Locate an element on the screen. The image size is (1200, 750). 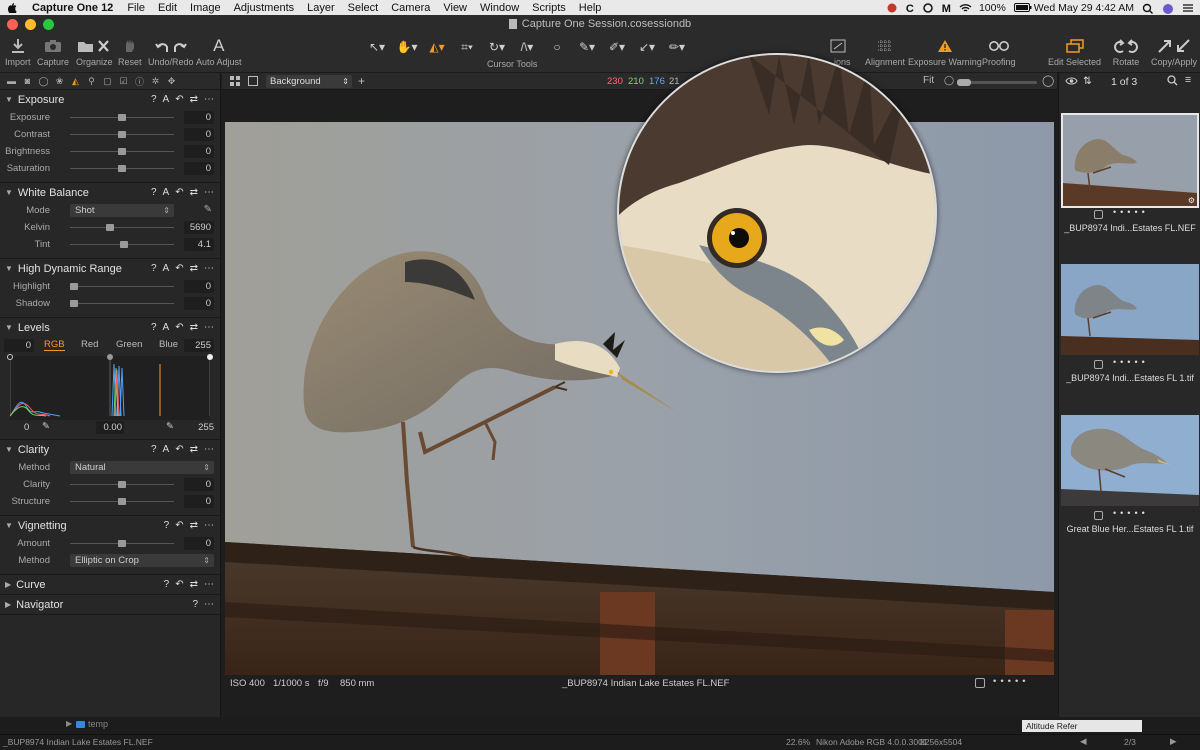
battery-icon is located at coordinates (1022, 7).